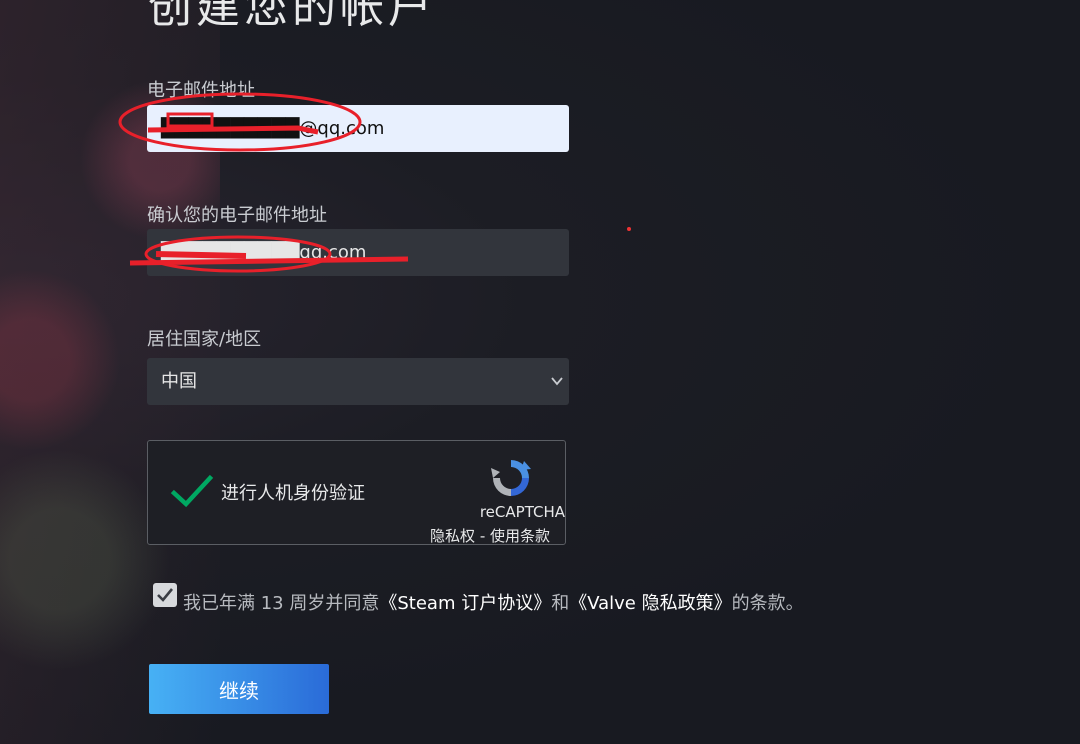 The width and height of the screenshot is (1080, 744). What do you see at coordinates (292, 16) in the screenshot?
I see `page-title: 创建您的帐户` at bounding box center [292, 16].